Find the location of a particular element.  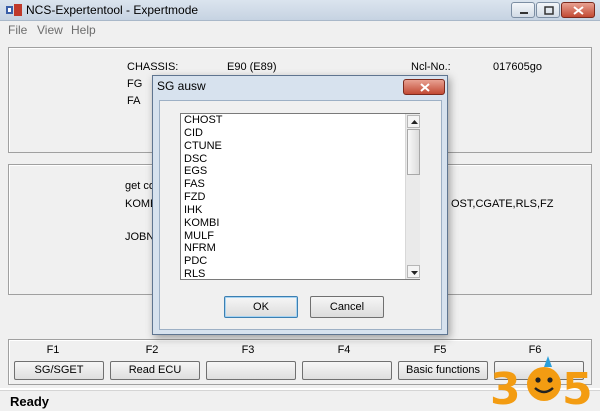

f3-label: F3 is located at coordinates (248, 350).